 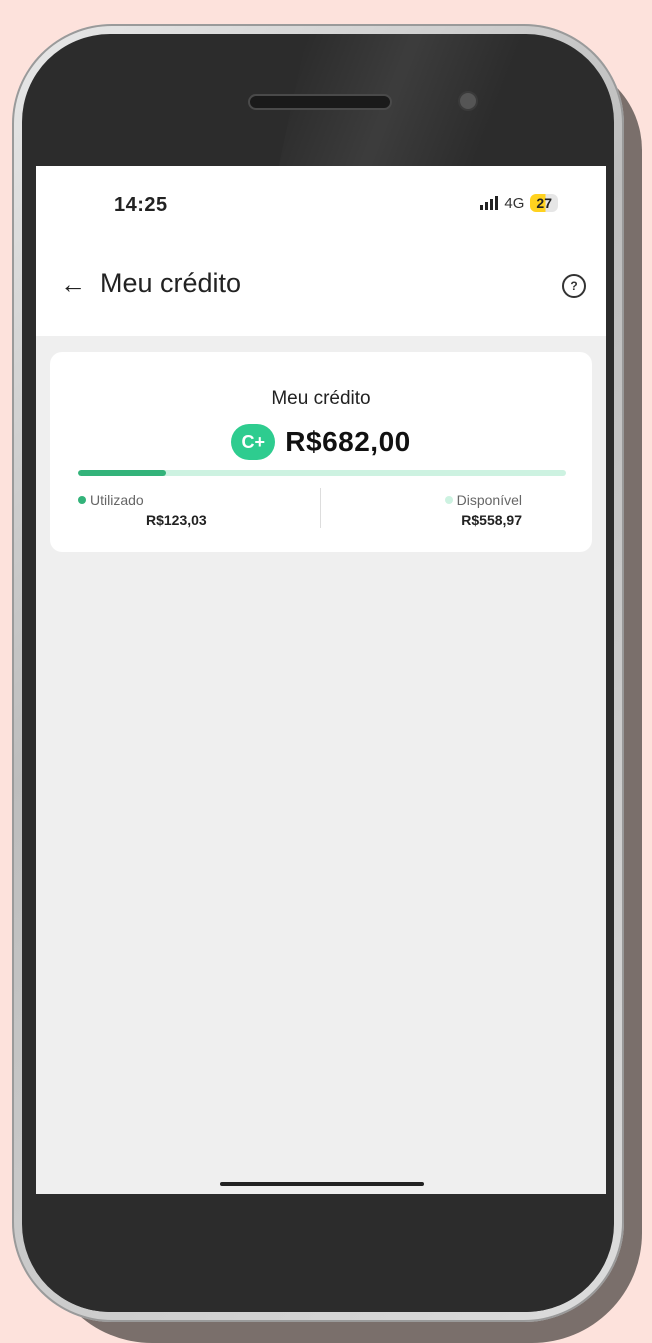 What do you see at coordinates (489, 203) in the screenshot?
I see `signal-icon` at bounding box center [489, 203].